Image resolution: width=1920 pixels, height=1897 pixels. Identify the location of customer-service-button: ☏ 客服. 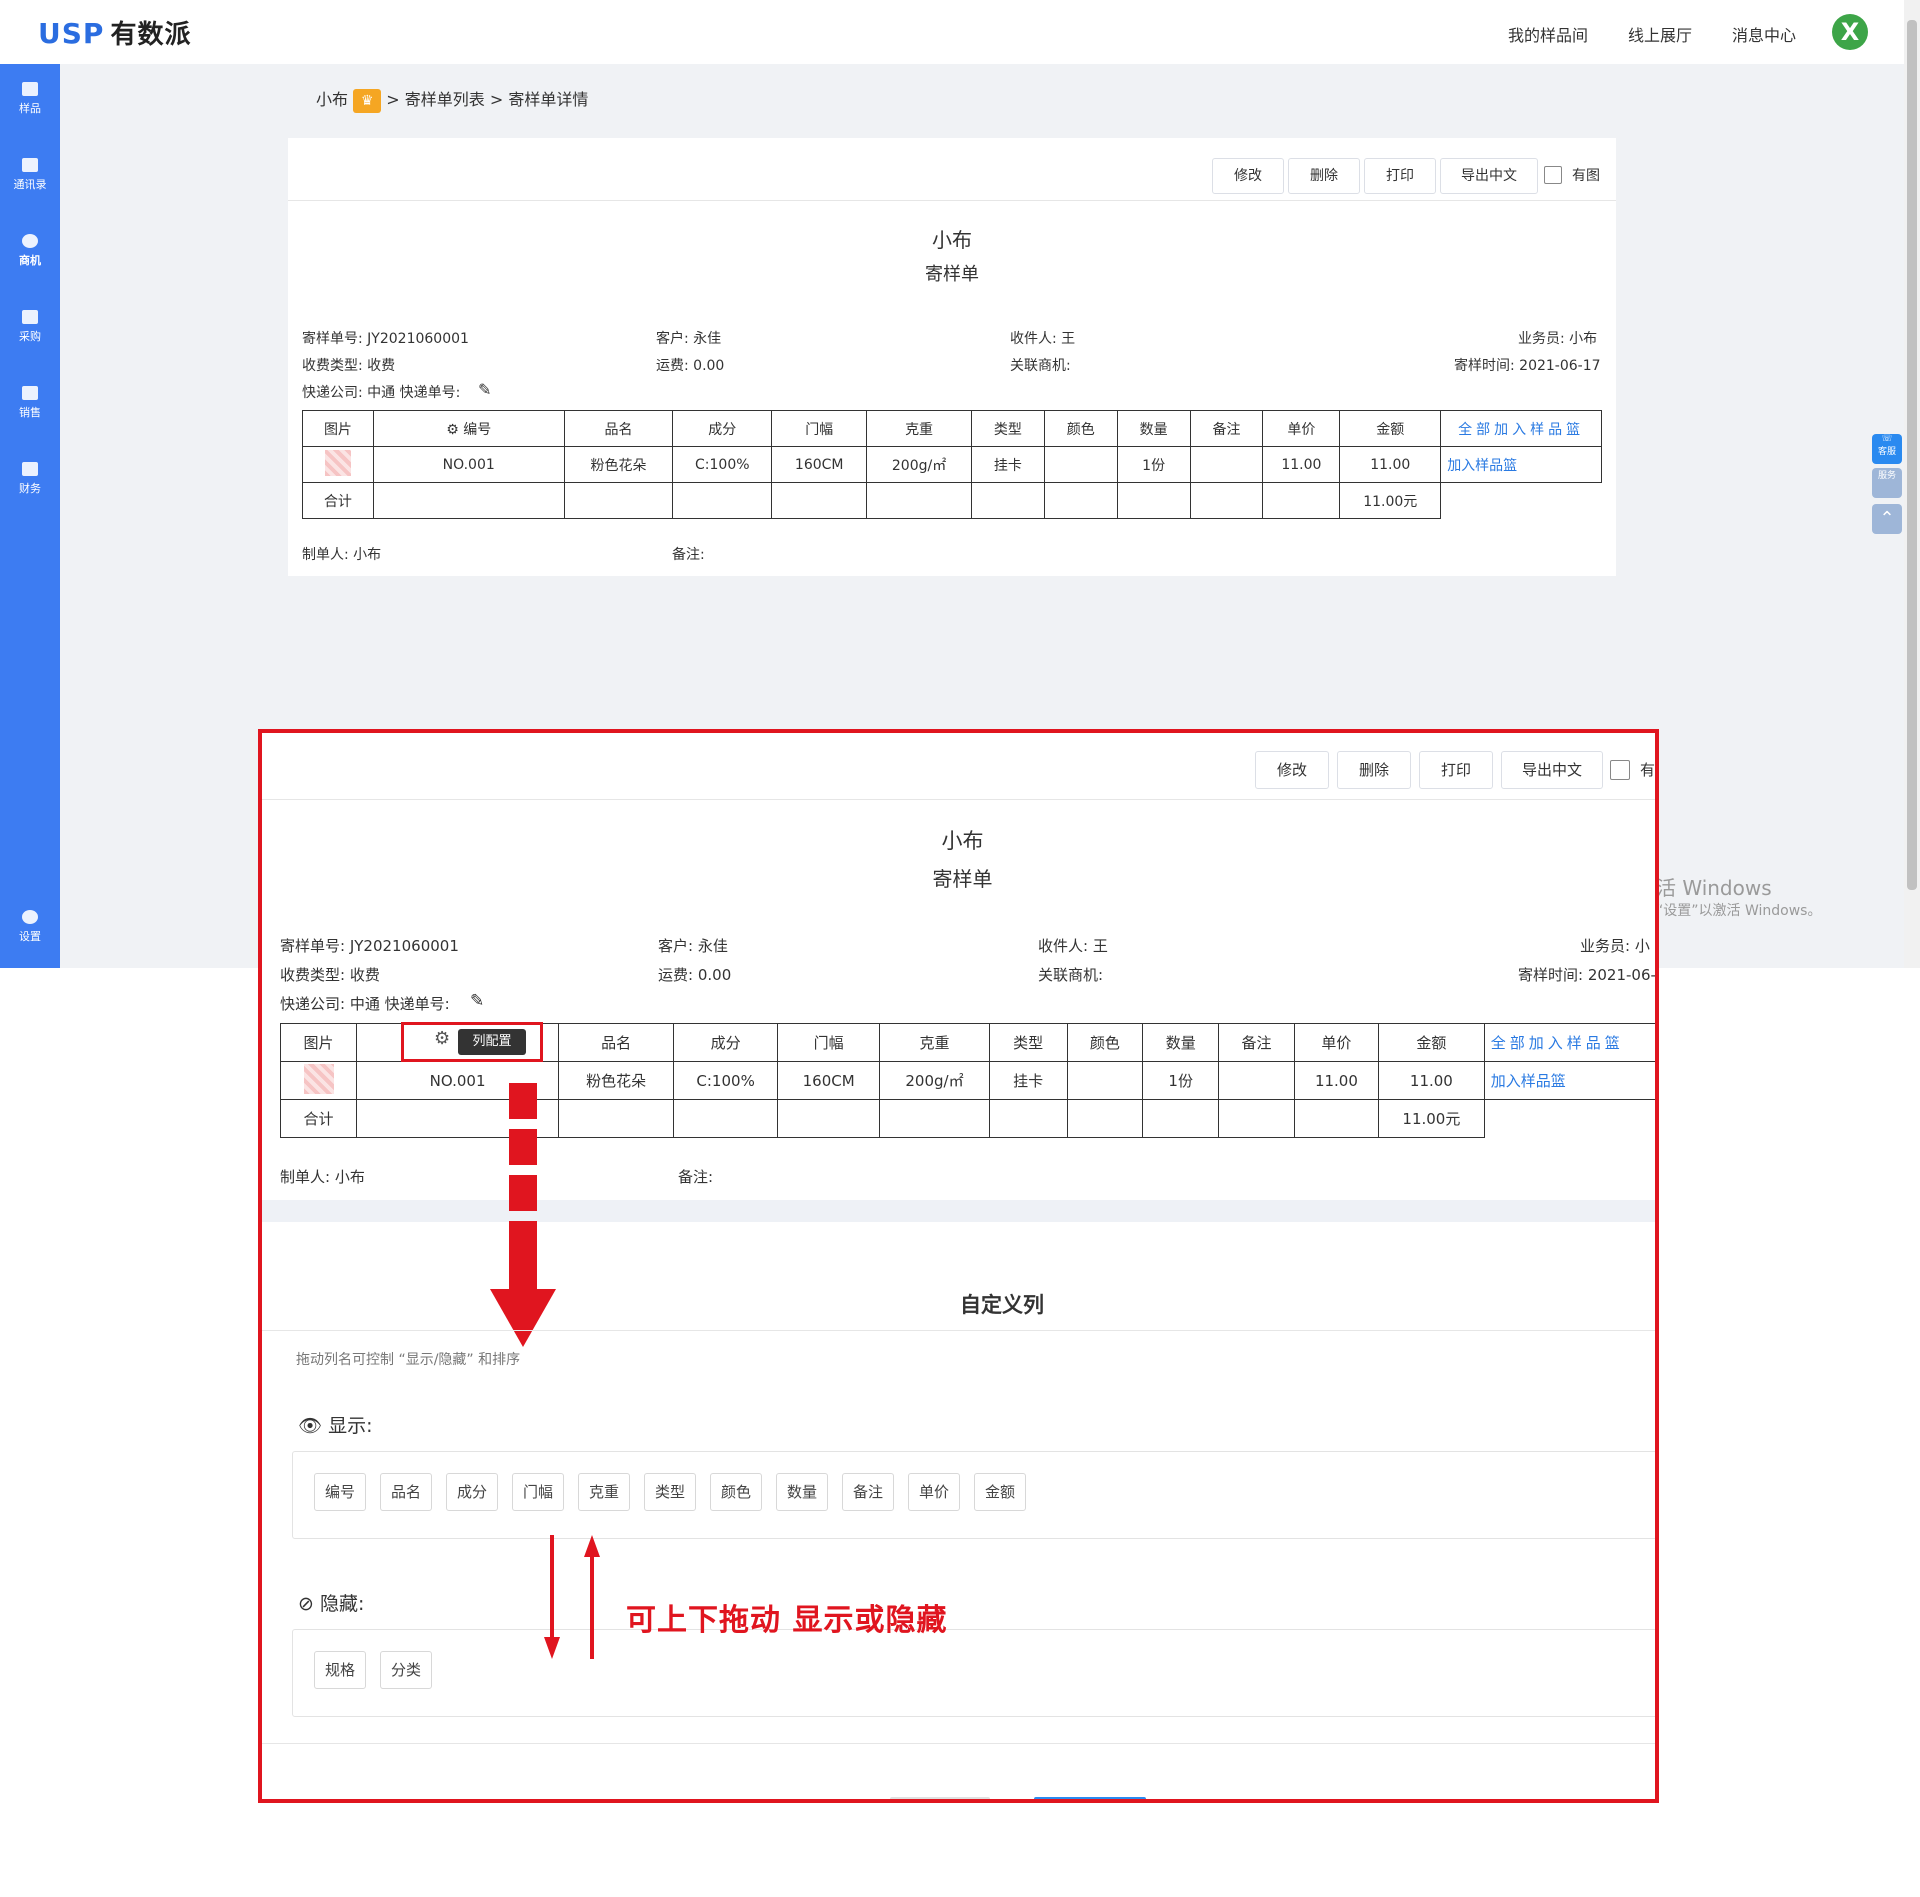
(1887, 449).